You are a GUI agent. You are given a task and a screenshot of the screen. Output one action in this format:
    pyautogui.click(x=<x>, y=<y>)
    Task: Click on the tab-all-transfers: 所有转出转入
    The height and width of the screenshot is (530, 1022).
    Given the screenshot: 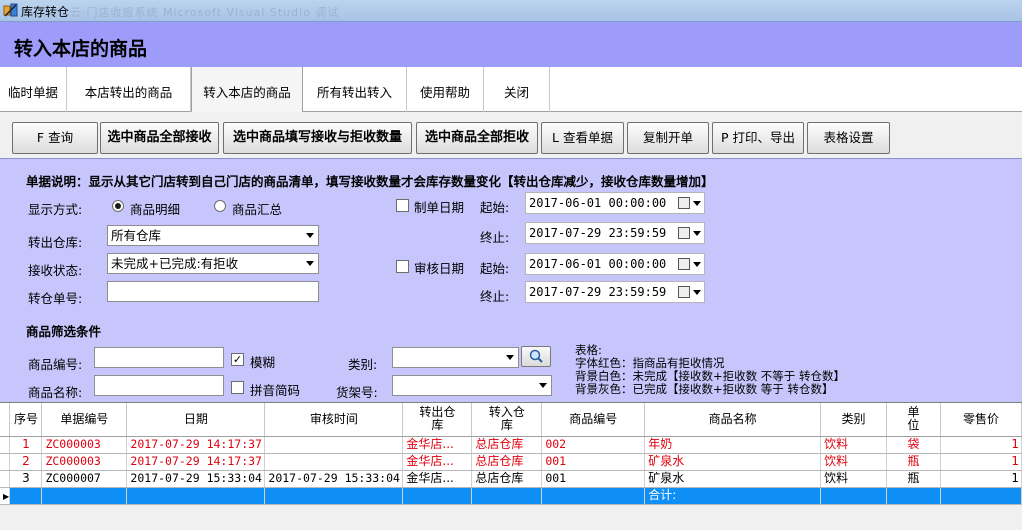 What is the action you would take?
    pyautogui.click(x=355, y=89)
    